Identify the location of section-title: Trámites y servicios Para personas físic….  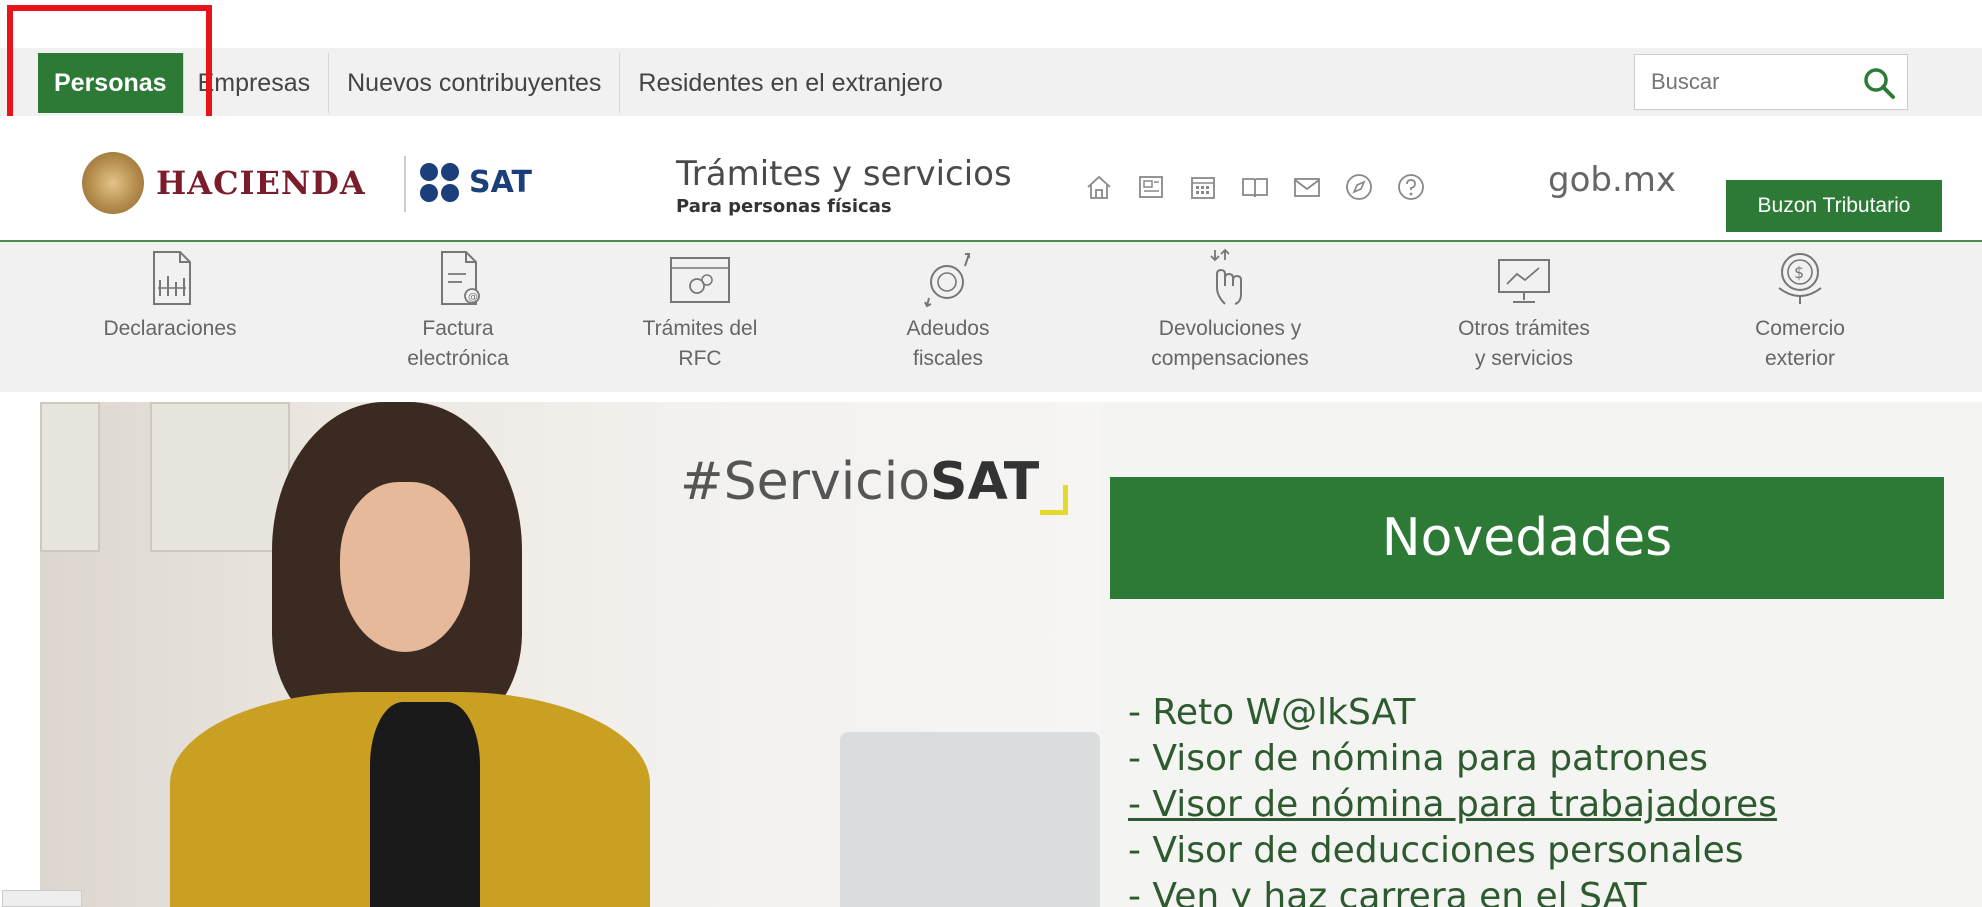
(844, 185).